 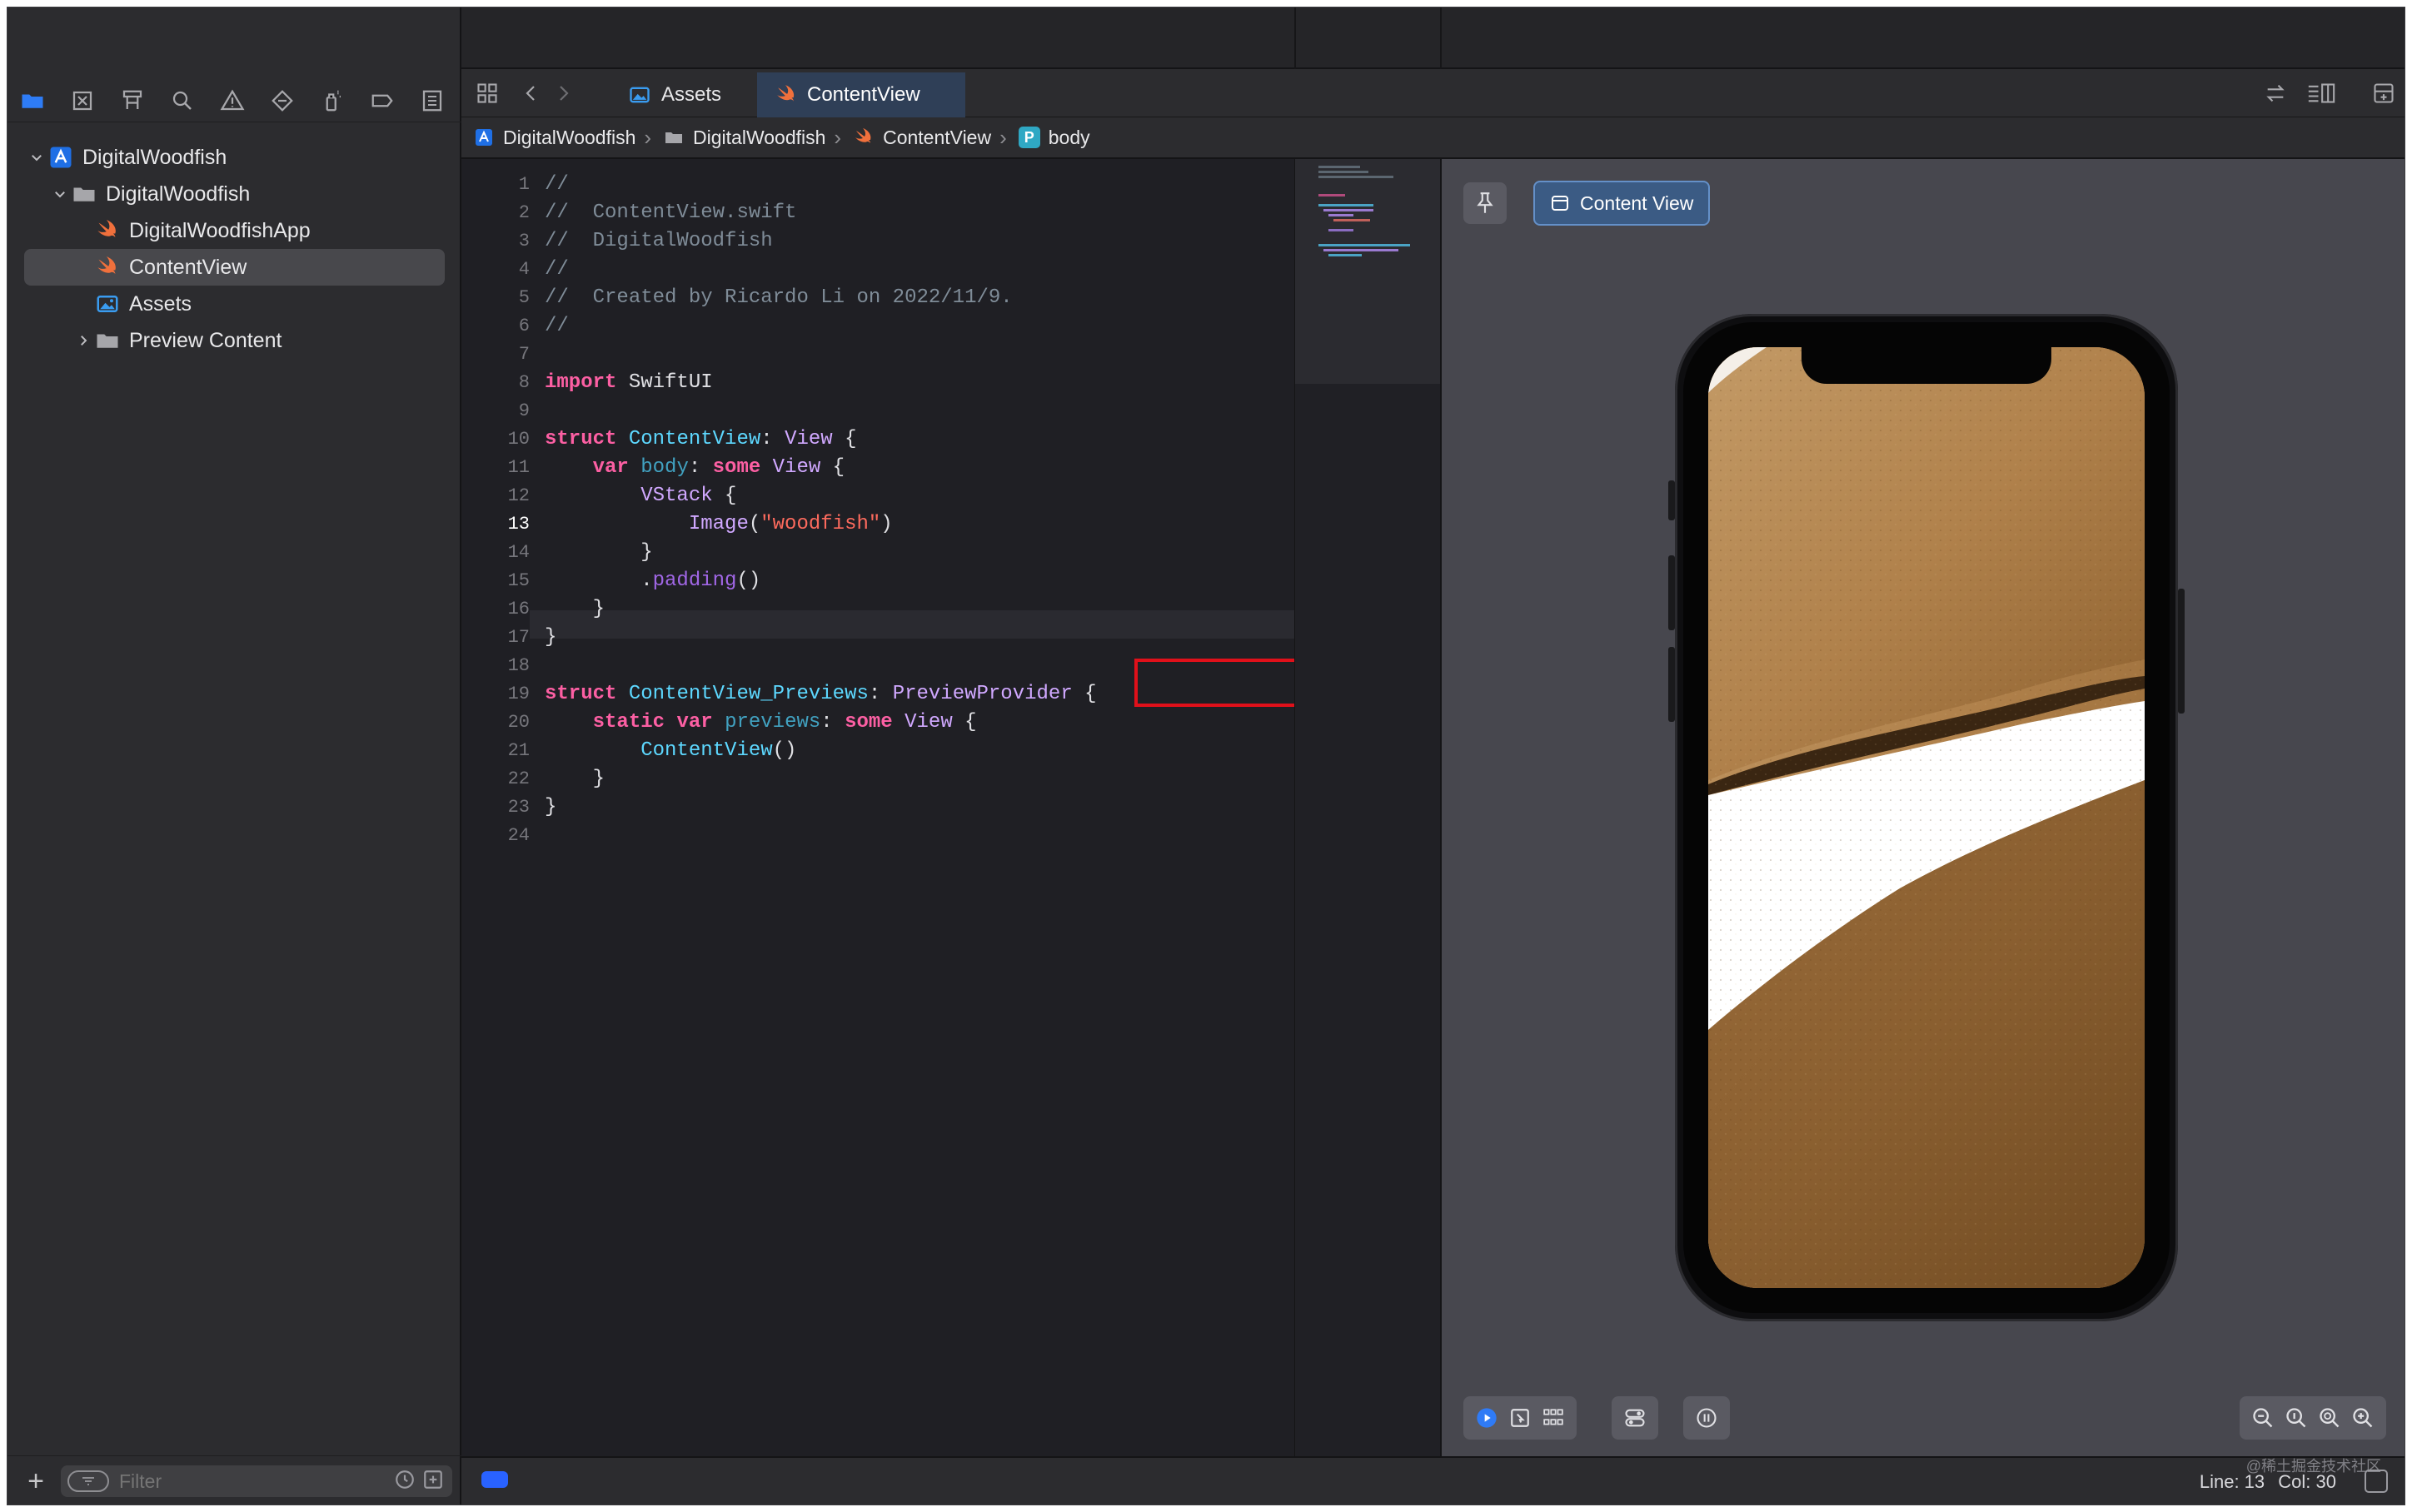 What do you see at coordinates (495, 355) in the screenshot?
I see `line-number: 7` at bounding box center [495, 355].